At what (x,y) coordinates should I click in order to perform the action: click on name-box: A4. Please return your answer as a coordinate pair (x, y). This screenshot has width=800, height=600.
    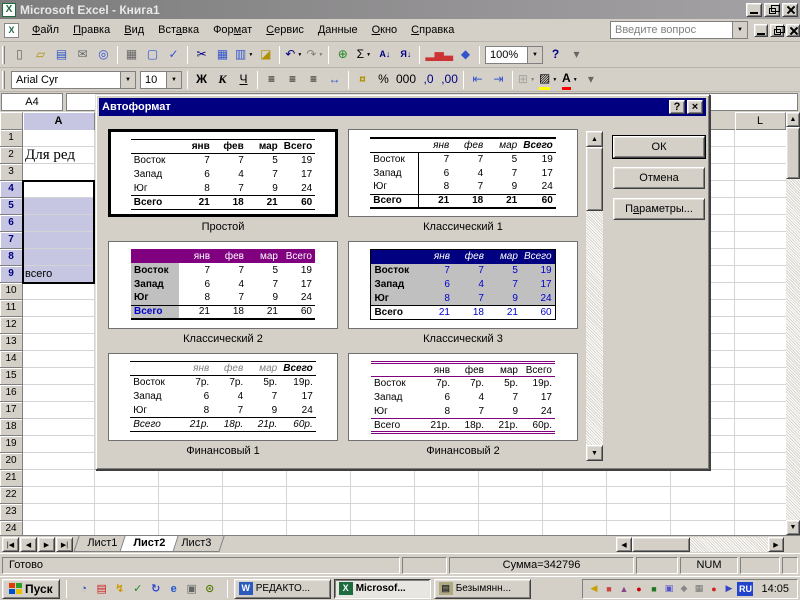
    Looking at the image, I should click on (32, 102).